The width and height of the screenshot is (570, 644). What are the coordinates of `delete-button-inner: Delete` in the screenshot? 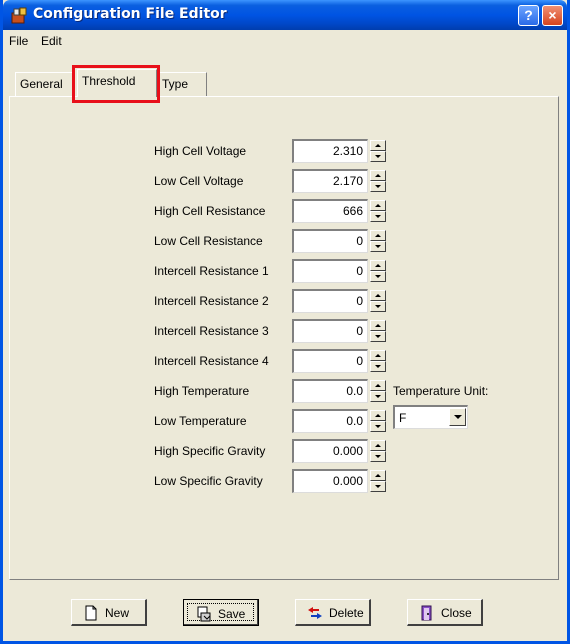 It's located at (332, 612).